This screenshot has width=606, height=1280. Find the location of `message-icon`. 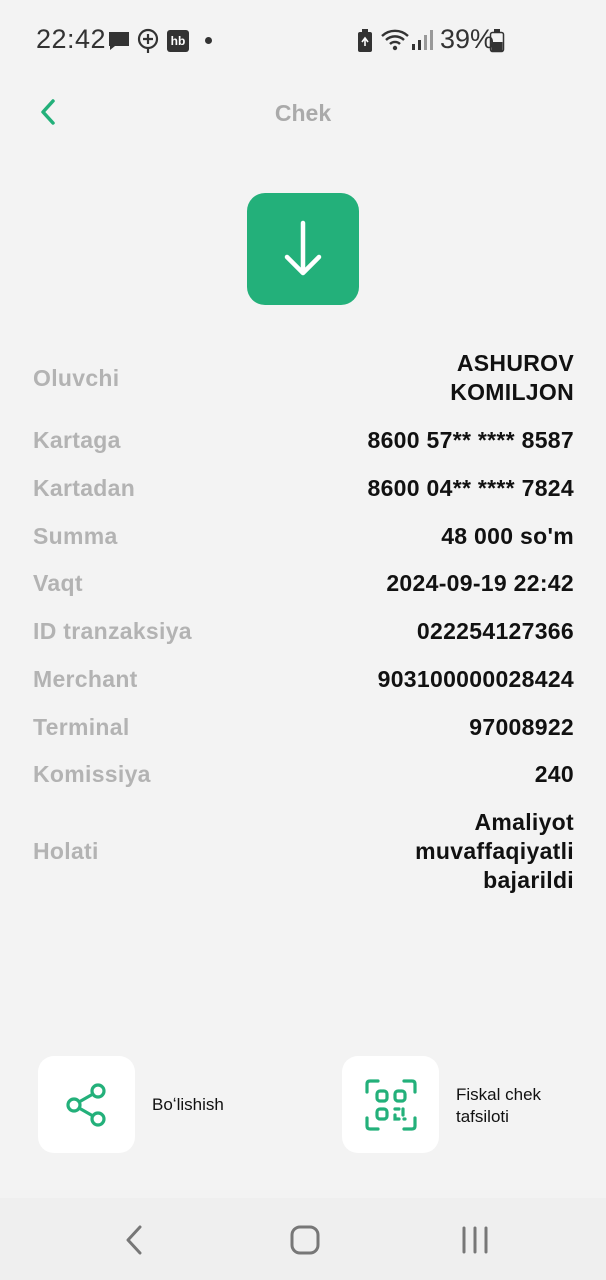

message-icon is located at coordinates (119, 41).